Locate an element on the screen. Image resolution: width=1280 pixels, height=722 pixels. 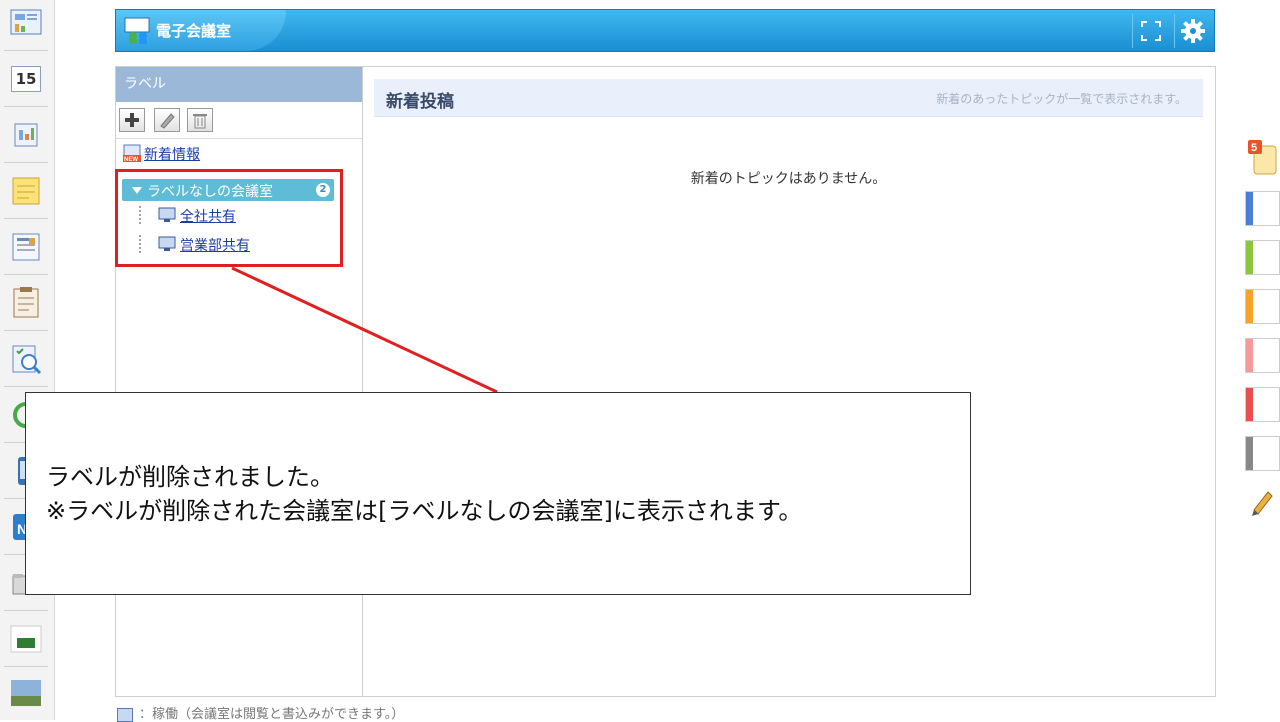
color-label-gray is located at coordinates (1262, 453).